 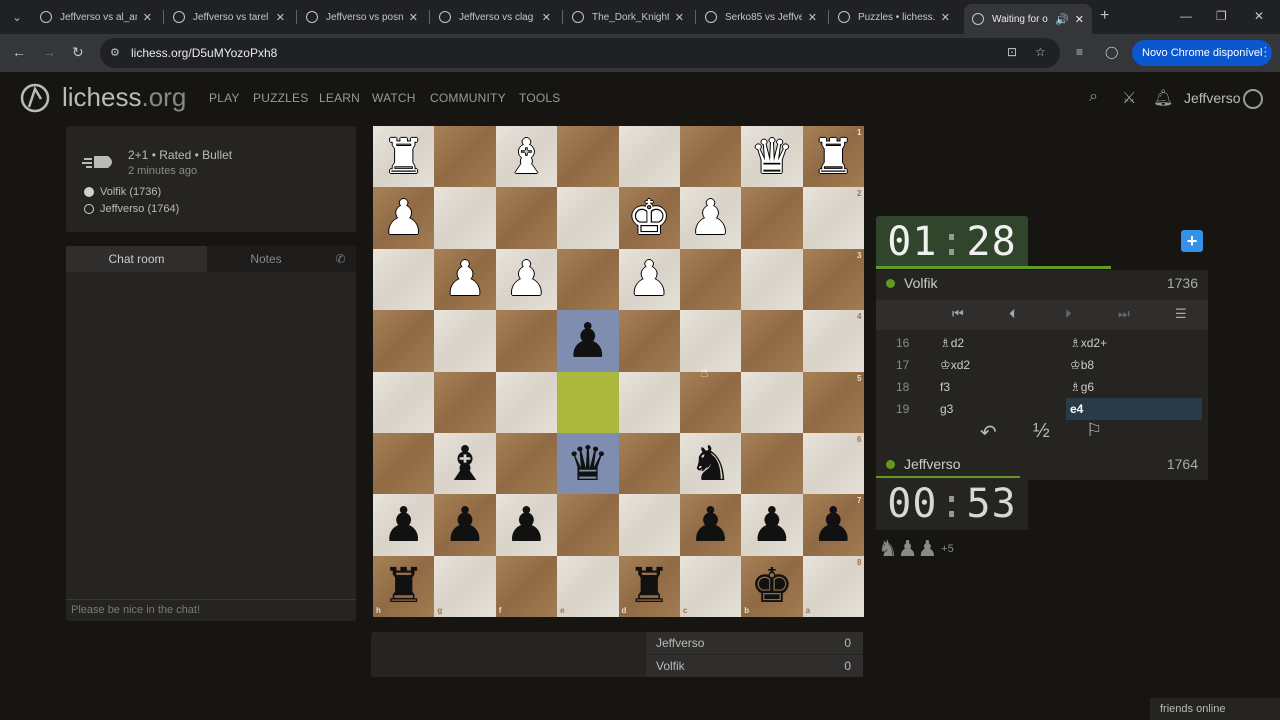 What do you see at coordinates (465, 464) in the screenshot?
I see `black-bishop-icon: ♝` at bounding box center [465, 464].